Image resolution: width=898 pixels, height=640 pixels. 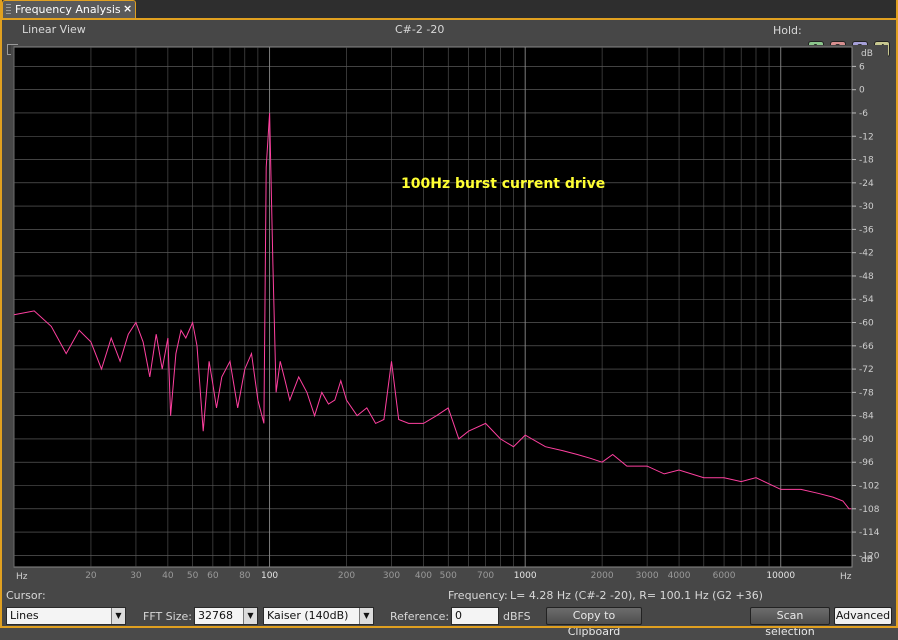 I want to click on grip-icon, so click(x=8, y=9).